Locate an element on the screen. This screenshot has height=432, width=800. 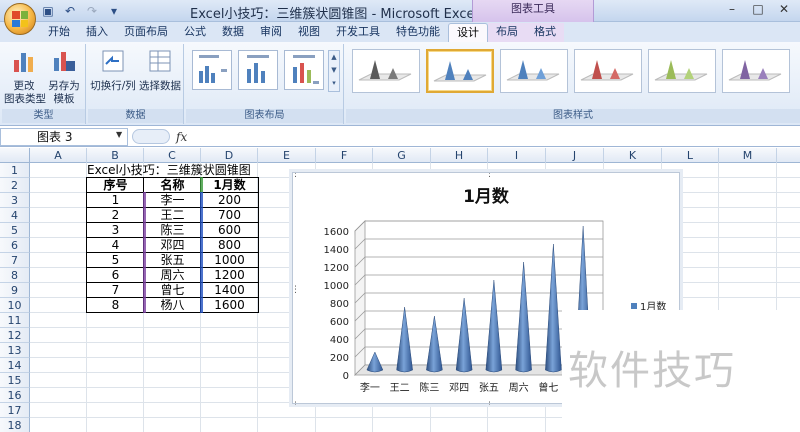
minimize-icon: – is located at coordinates (732, 10).